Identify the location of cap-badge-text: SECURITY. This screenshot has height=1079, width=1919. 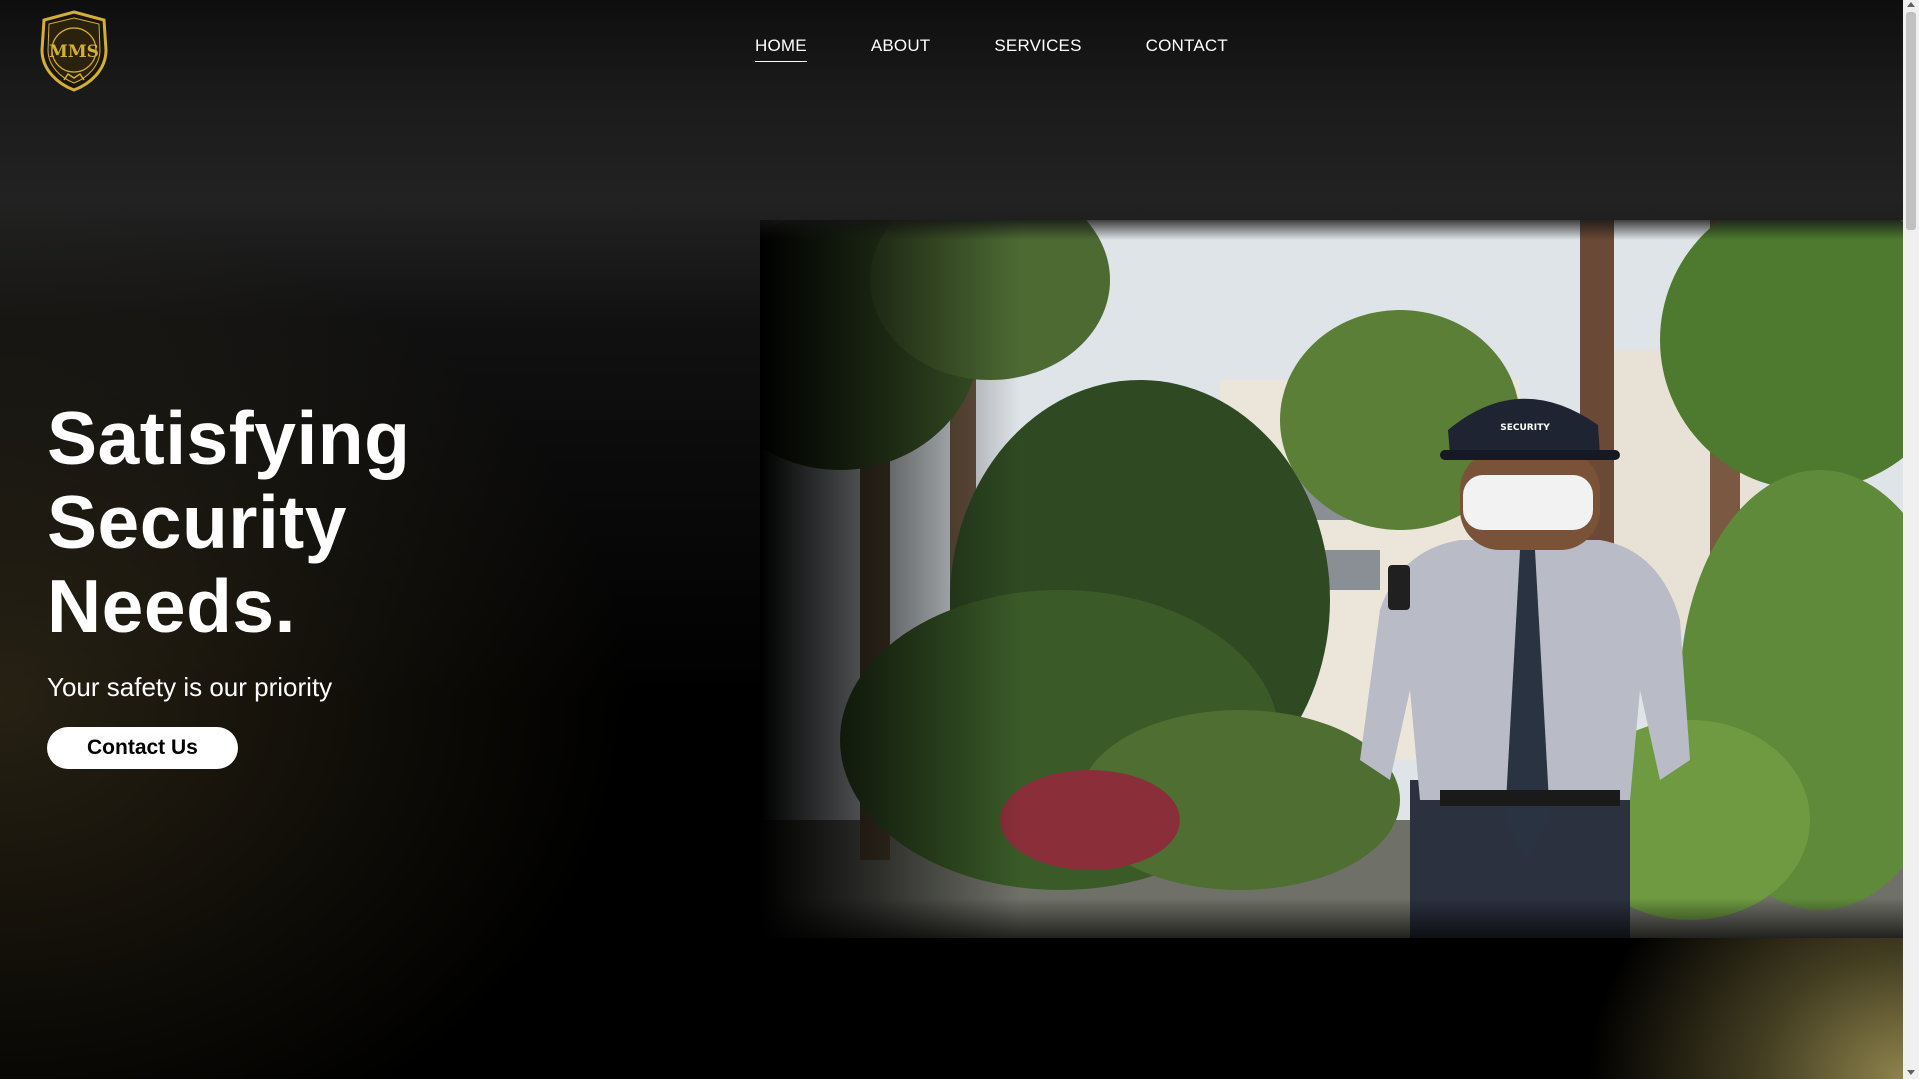
(1525, 428).